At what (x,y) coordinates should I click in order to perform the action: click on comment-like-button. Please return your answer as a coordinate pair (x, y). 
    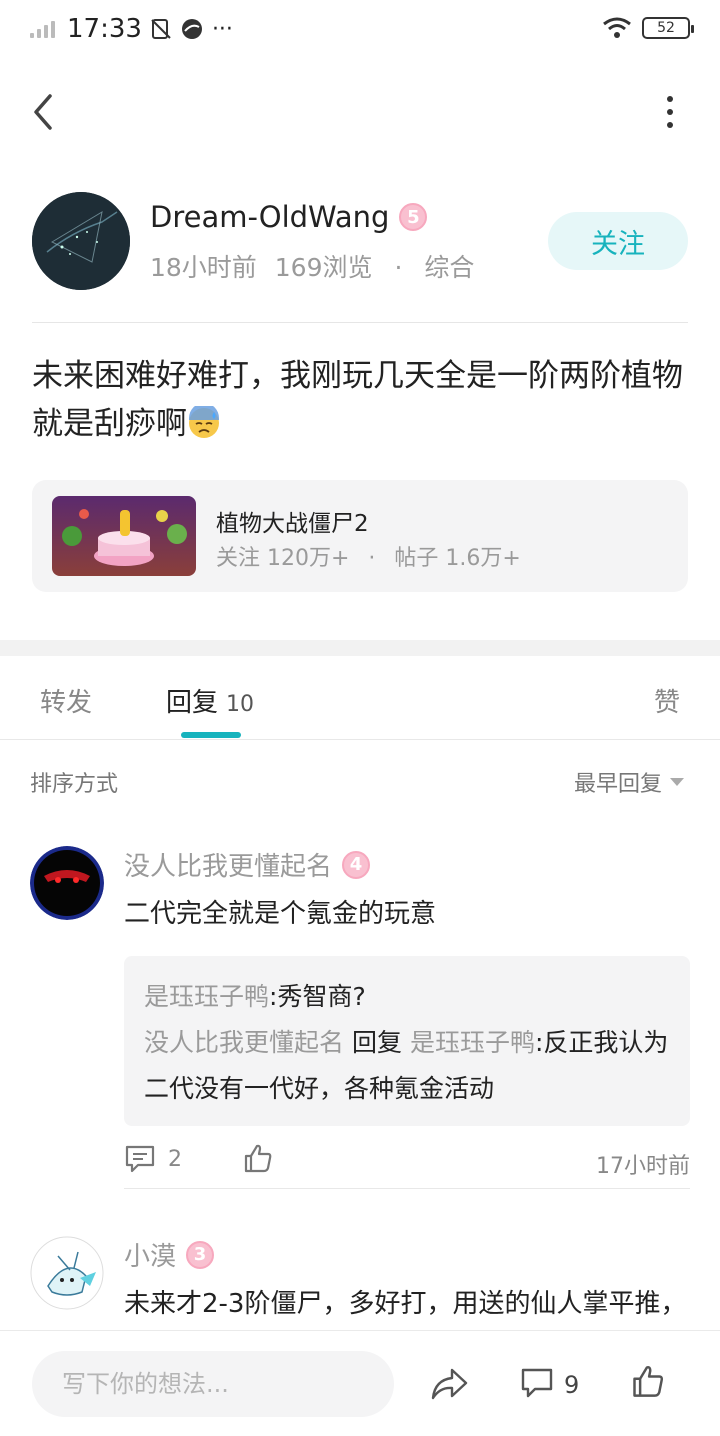
    Looking at the image, I should click on (258, 1161).